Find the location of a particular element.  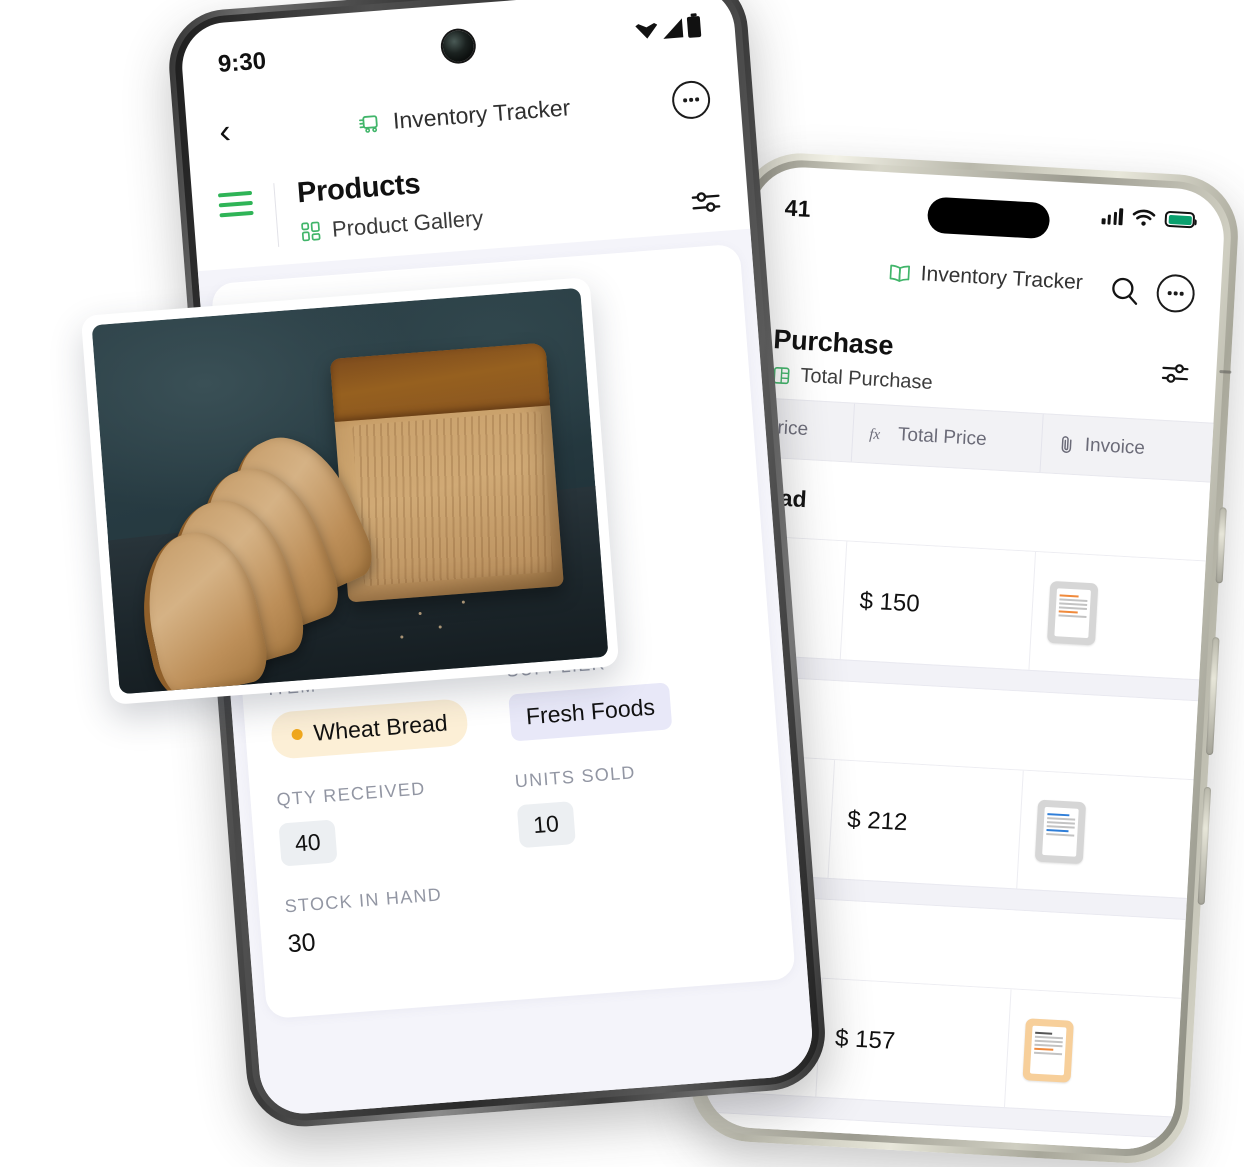

left-view-title: Products is located at coordinates (389, 186).